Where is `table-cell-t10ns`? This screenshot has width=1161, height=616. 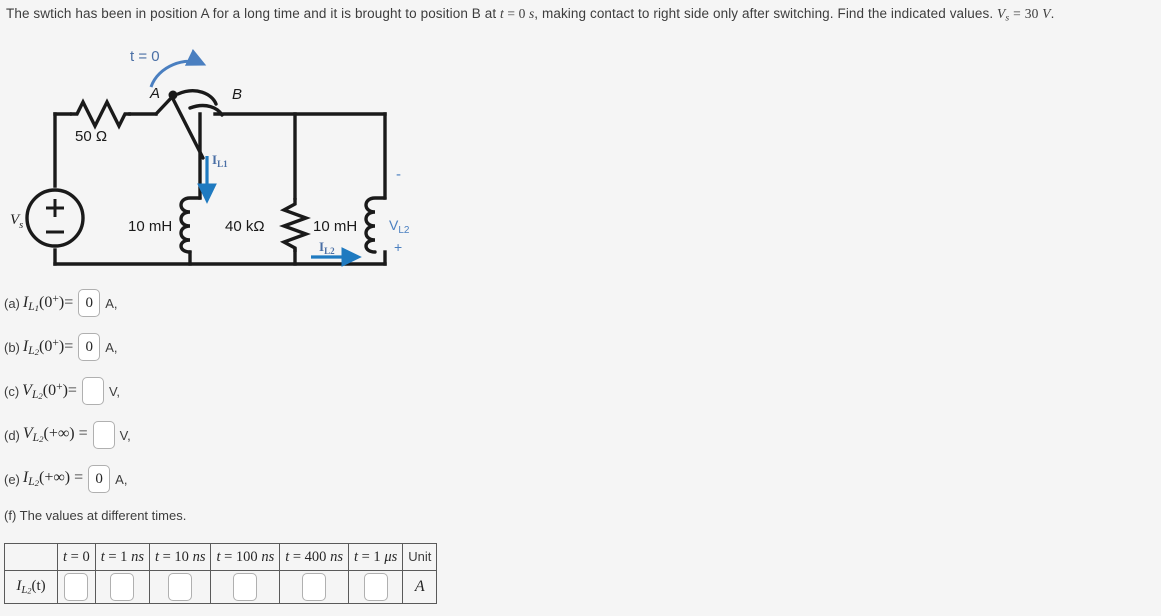 table-cell-t10ns is located at coordinates (180, 587).